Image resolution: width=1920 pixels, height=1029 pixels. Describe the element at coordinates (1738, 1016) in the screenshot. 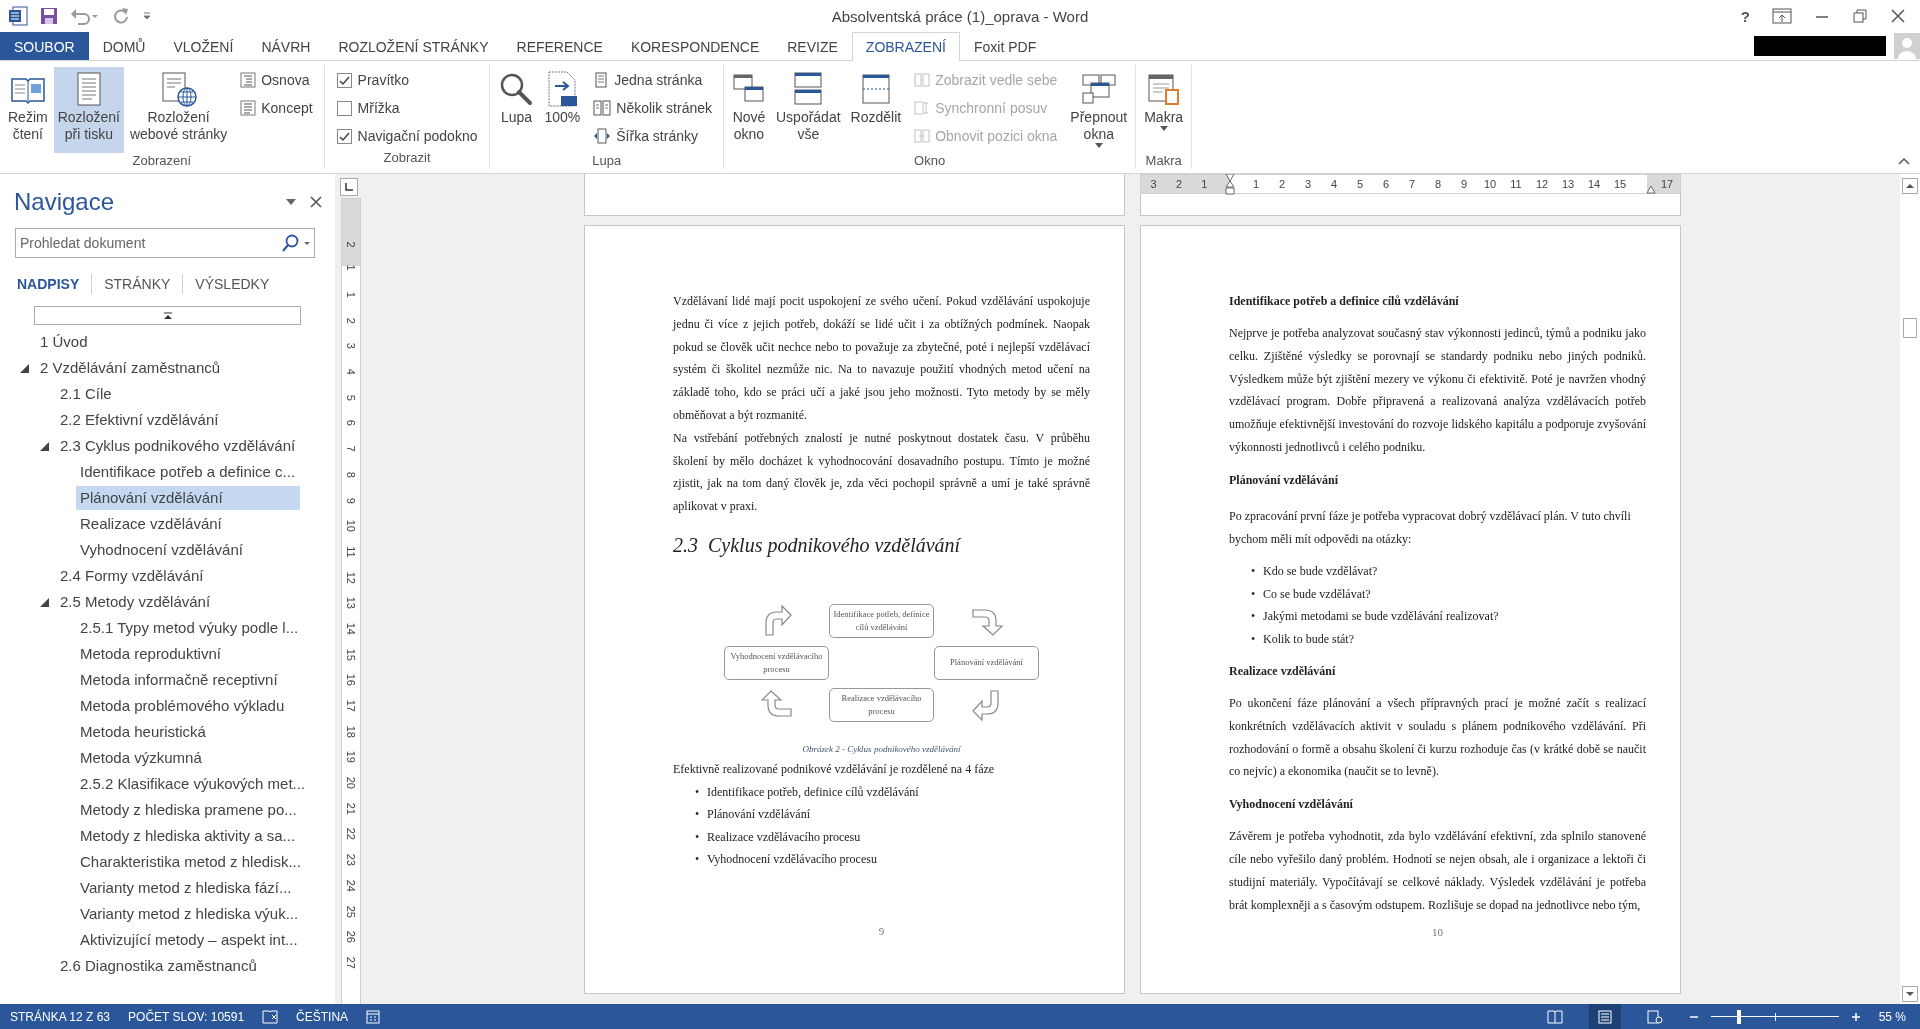

I see `zoom-slider-thumb` at that location.